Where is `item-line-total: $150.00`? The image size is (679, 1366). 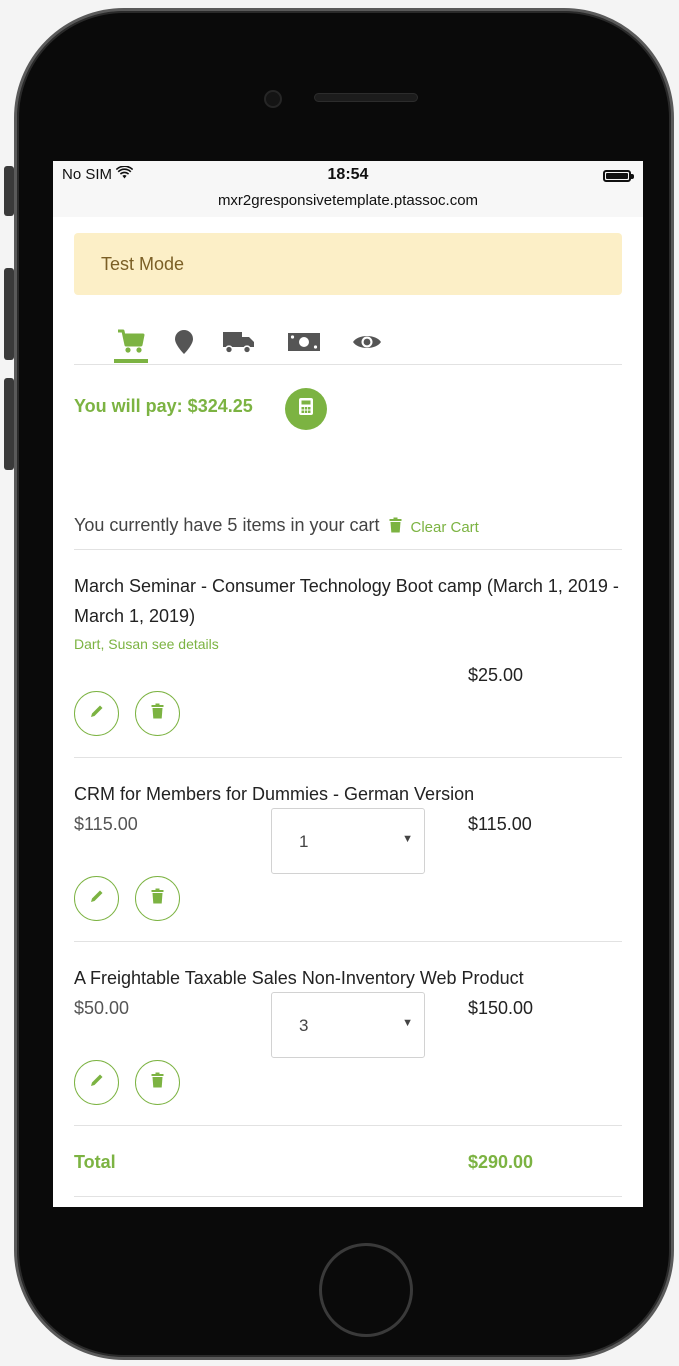
item-line-total: $150.00 is located at coordinates (501, 1008).